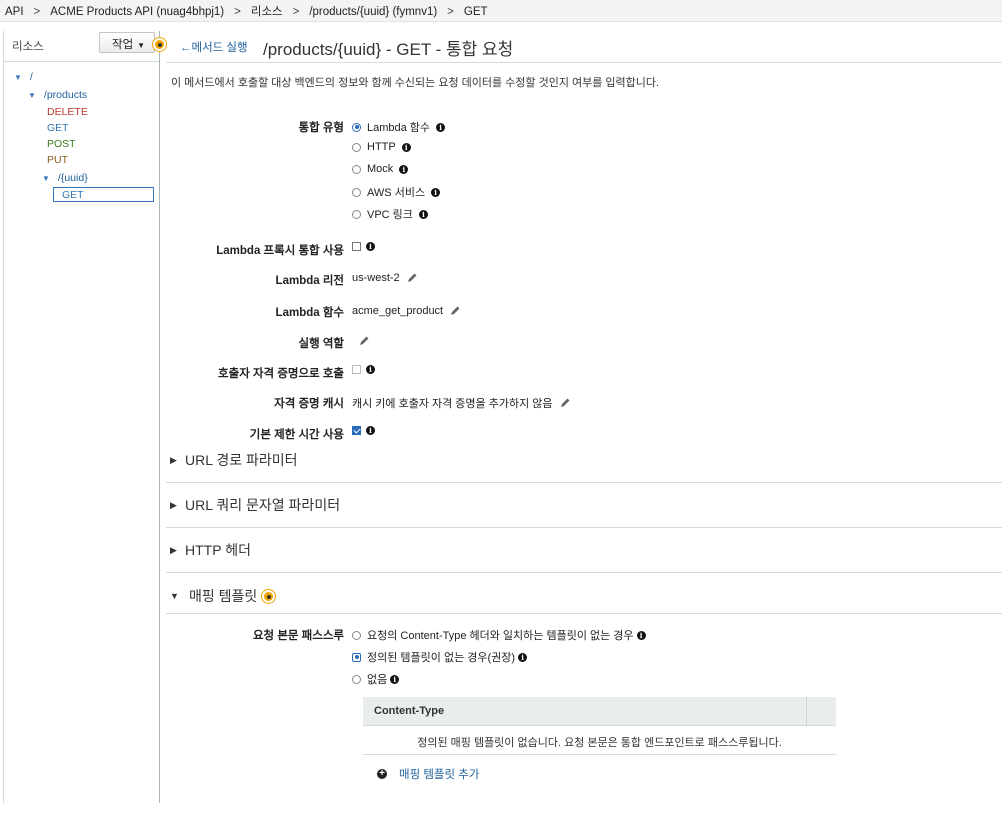 The width and height of the screenshot is (1002, 839). I want to click on table-header: Content-Type, so click(599, 711).